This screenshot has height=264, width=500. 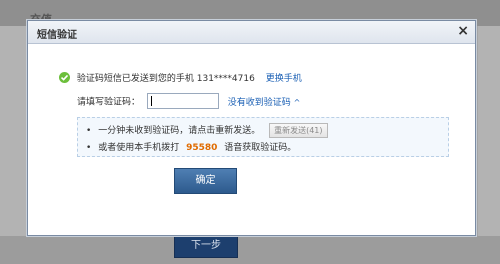 What do you see at coordinates (297, 102) in the screenshot?
I see `chevron-up-icon: ^` at bounding box center [297, 102].